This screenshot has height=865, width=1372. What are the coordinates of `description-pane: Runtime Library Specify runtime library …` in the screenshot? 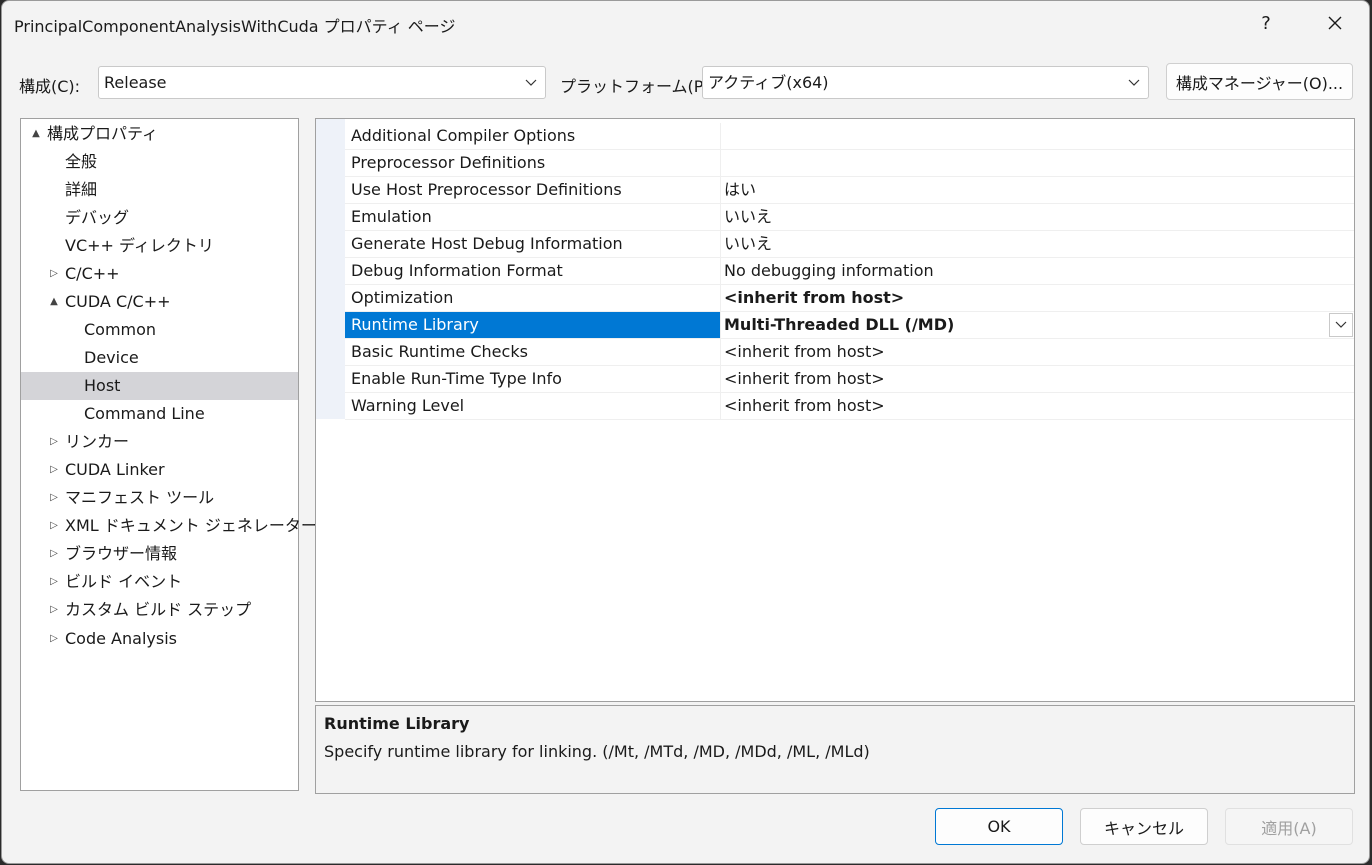 It's located at (835, 749).